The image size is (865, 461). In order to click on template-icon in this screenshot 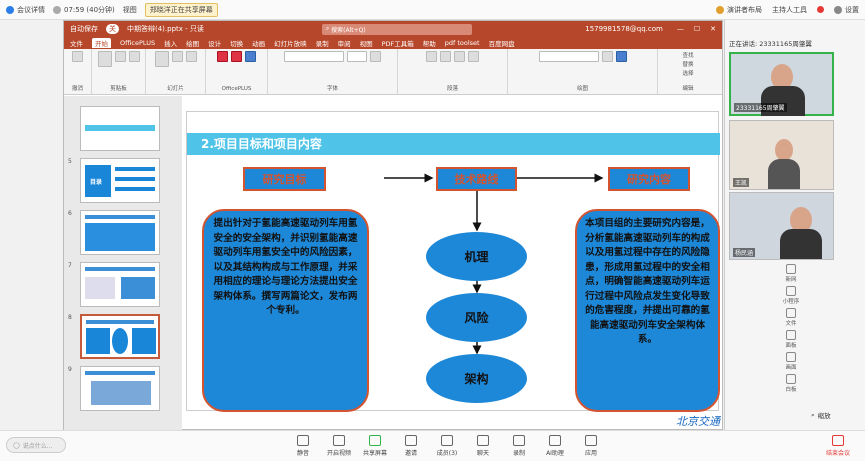, I will do `click(222, 56)`.